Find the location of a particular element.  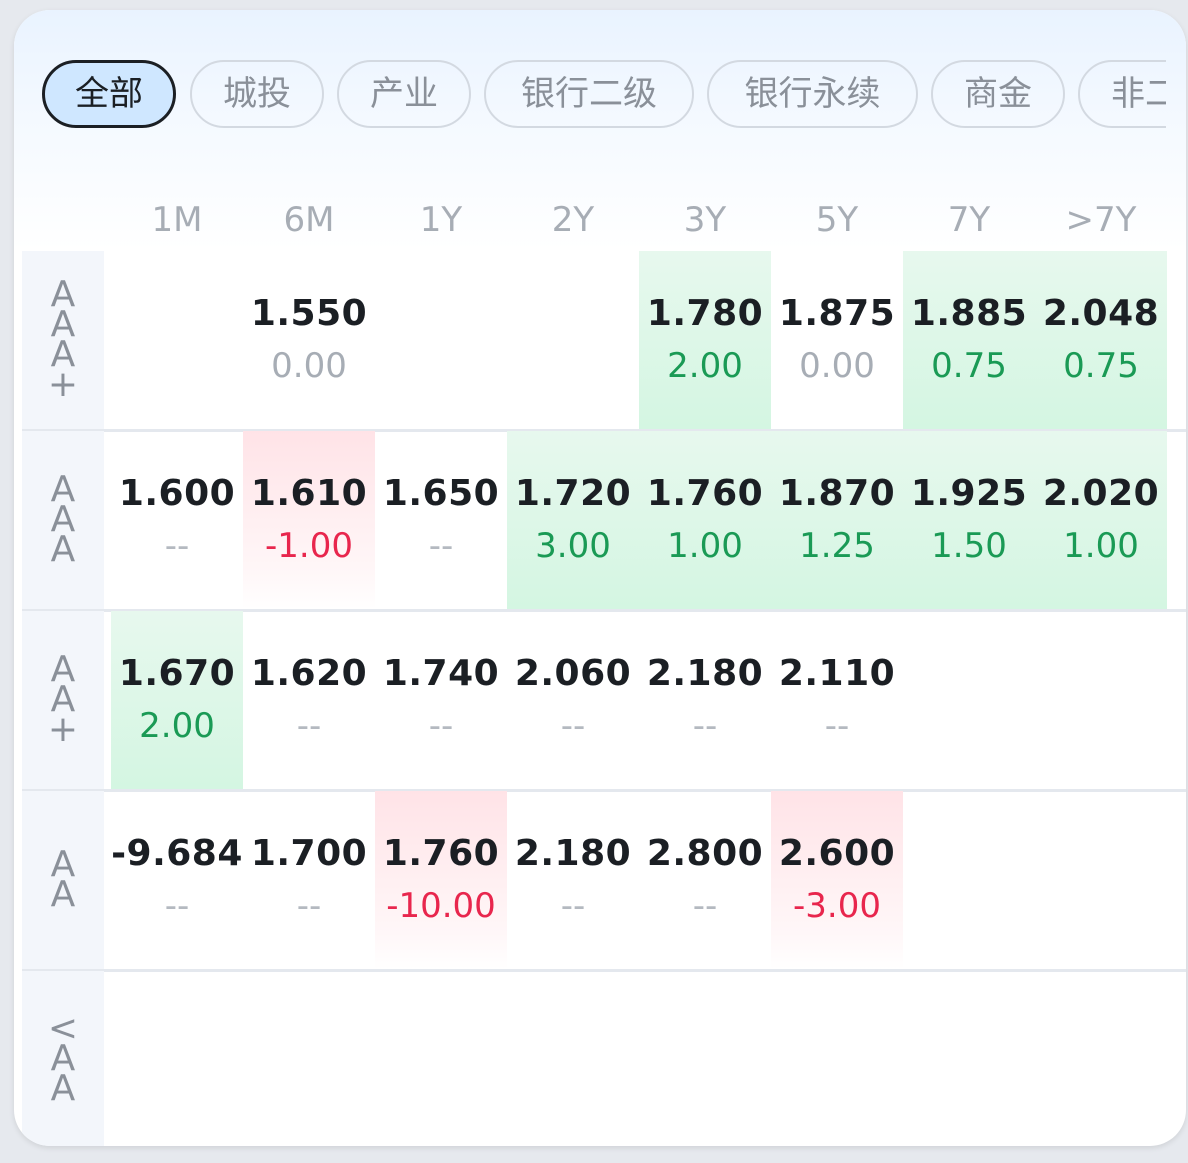

rating-label: < A A is located at coordinates (63, 1058).